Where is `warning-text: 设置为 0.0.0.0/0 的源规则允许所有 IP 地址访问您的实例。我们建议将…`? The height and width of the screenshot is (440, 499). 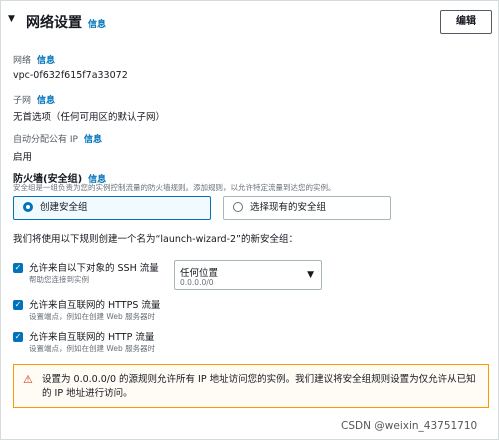
warning-text: 设置为 0.0.0.0/0 的源规则允许所有 IP 地址访问您的实例。我们建议将… is located at coordinates (259, 386).